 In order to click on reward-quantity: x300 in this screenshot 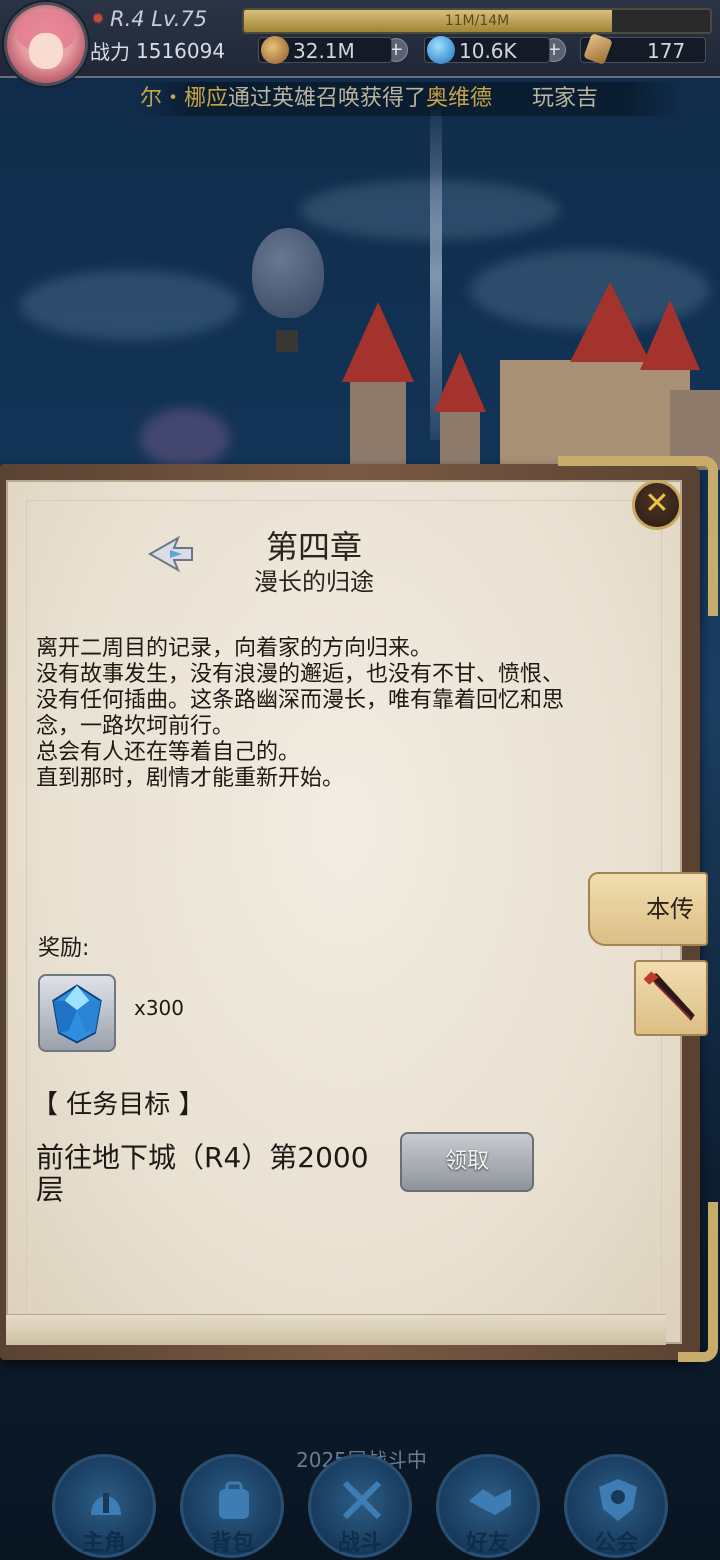, I will do `click(159, 1008)`.